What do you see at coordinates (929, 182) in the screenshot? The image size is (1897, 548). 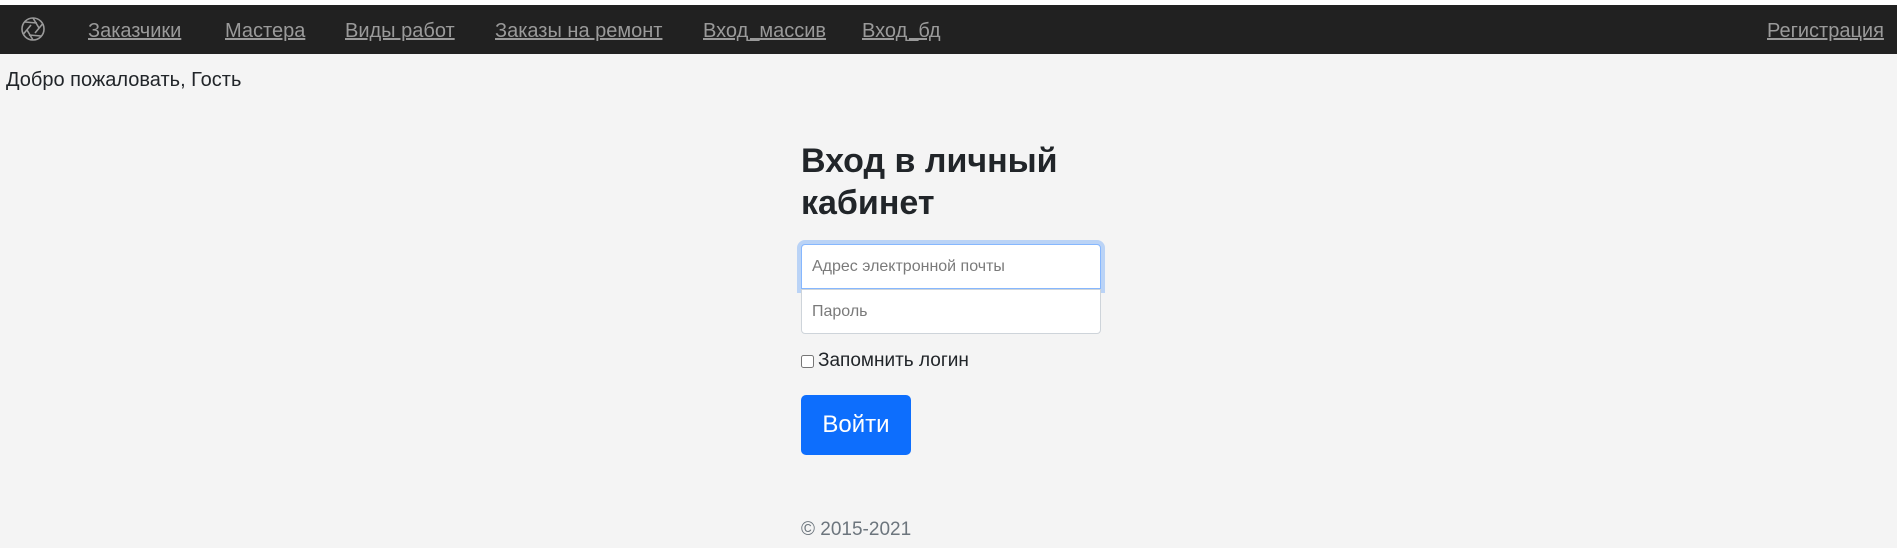 I see `login-title: Вход в личный кабинет` at bounding box center [929, 182].